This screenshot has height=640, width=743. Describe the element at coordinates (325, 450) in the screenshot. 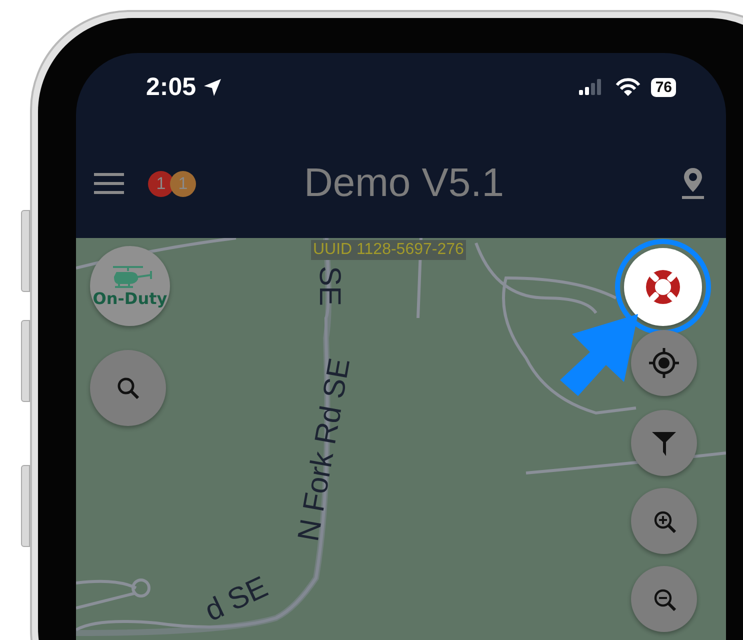

I see `road-name-label: N Fork Rd SE` at that location.